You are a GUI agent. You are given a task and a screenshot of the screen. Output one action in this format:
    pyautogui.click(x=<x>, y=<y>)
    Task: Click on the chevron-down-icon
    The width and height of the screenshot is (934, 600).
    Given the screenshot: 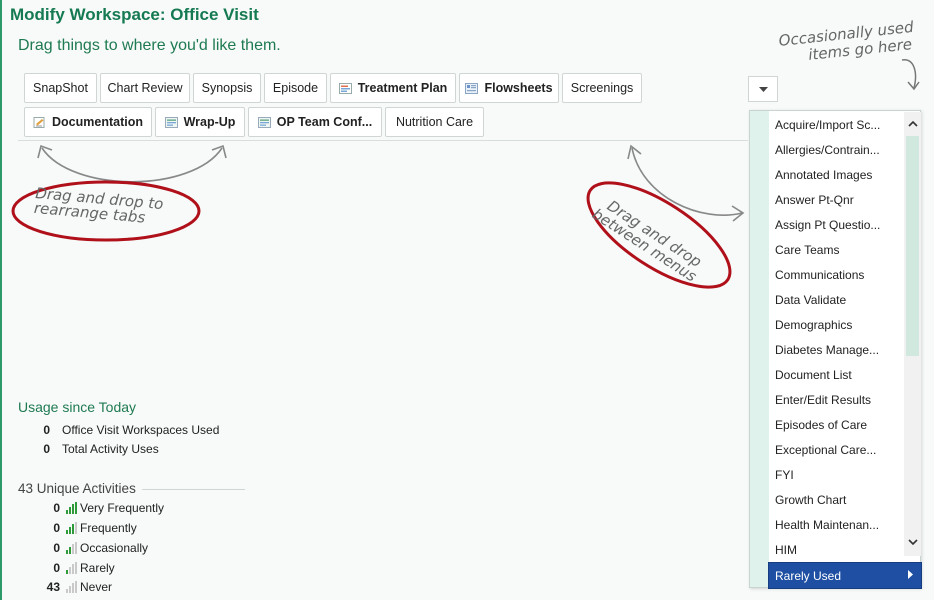 What is the action you would take?
    pyautogui.click(x=763, y=89)
    